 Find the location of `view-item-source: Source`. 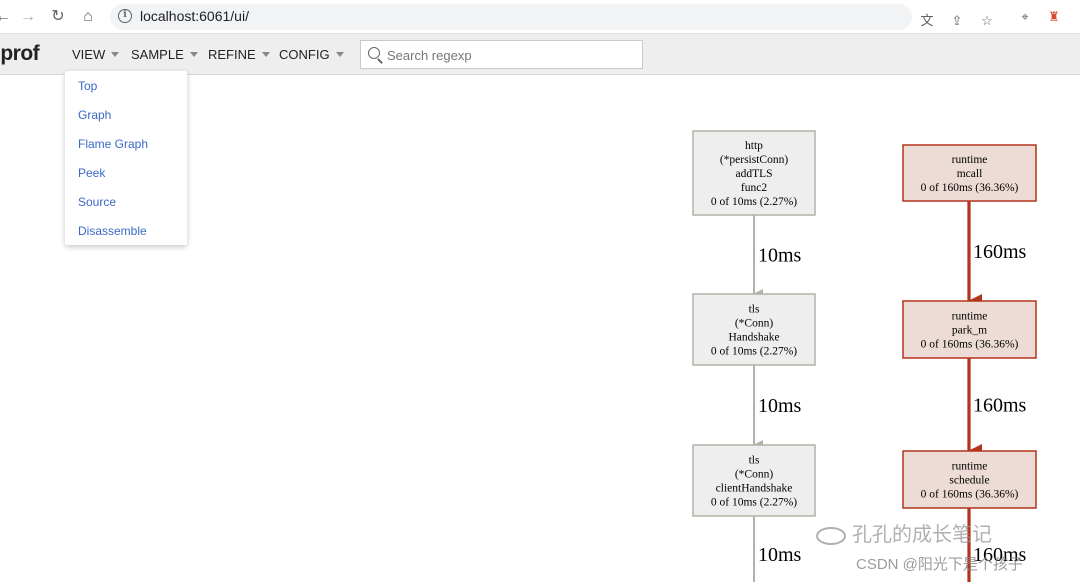

view-item-source: Source is located at coordinates (97, 202).